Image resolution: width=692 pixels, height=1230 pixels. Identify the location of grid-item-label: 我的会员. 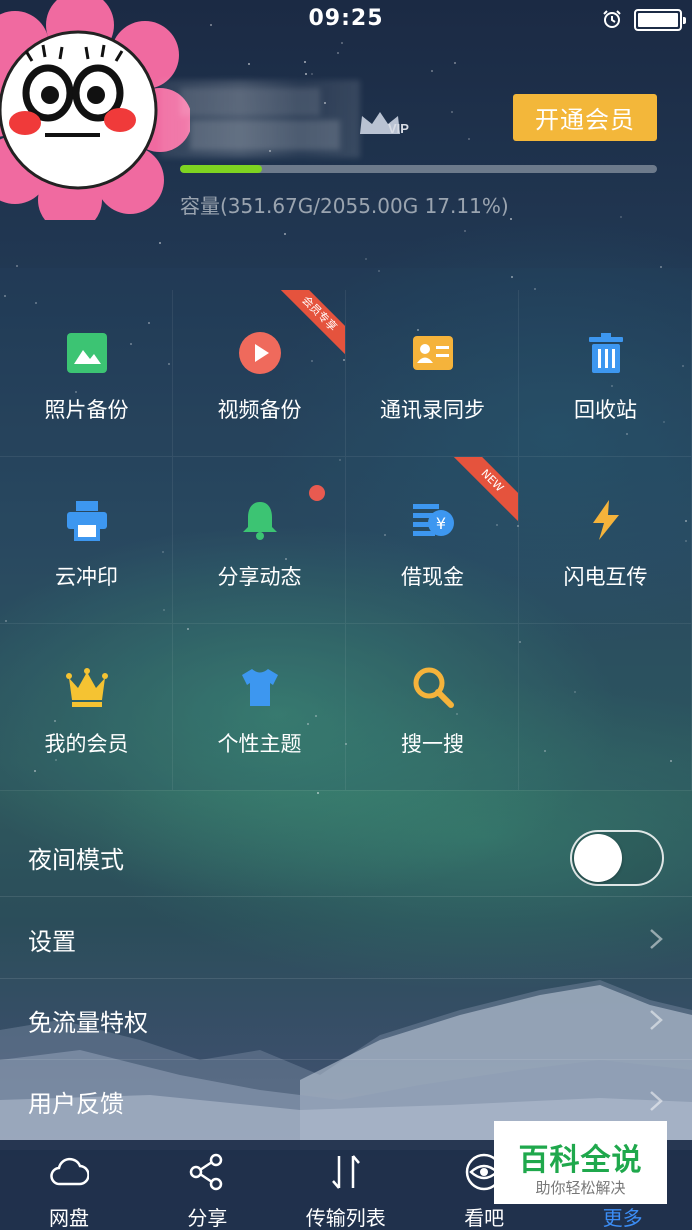
(86, 744).